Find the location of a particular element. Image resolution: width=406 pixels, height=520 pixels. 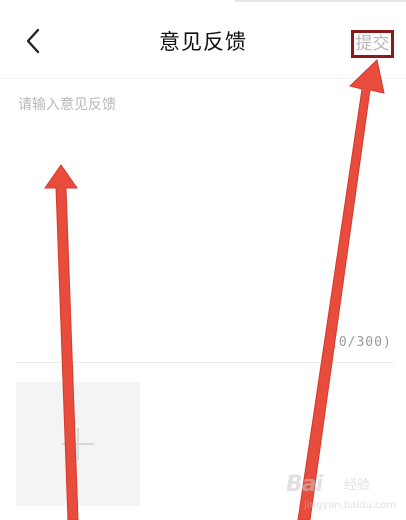

page-title: 意见反馈 is located at coordinates (203, 42).